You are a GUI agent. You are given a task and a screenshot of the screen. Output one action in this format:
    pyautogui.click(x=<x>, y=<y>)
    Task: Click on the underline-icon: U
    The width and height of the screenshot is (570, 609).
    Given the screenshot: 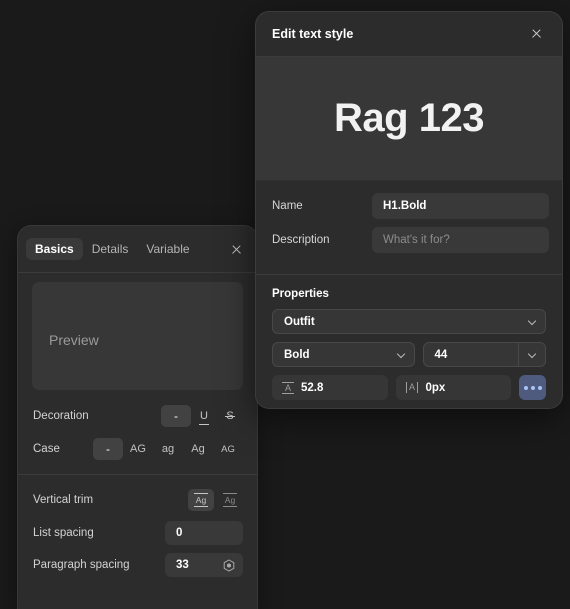 What is the action you would take?
    pyautogui.click(x=204, y=417)
    